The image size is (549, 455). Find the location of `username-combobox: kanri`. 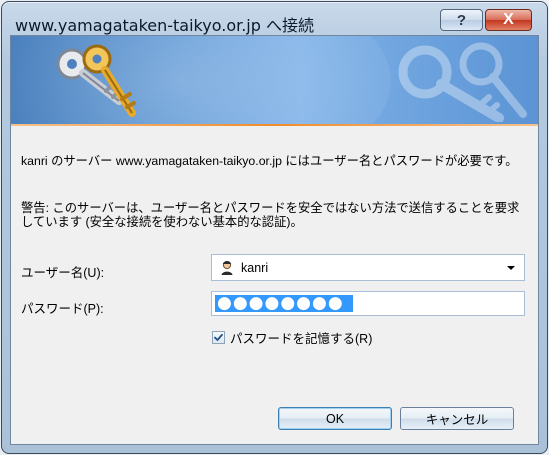

username-combobox: kanri is located at coordinates (368, 267).